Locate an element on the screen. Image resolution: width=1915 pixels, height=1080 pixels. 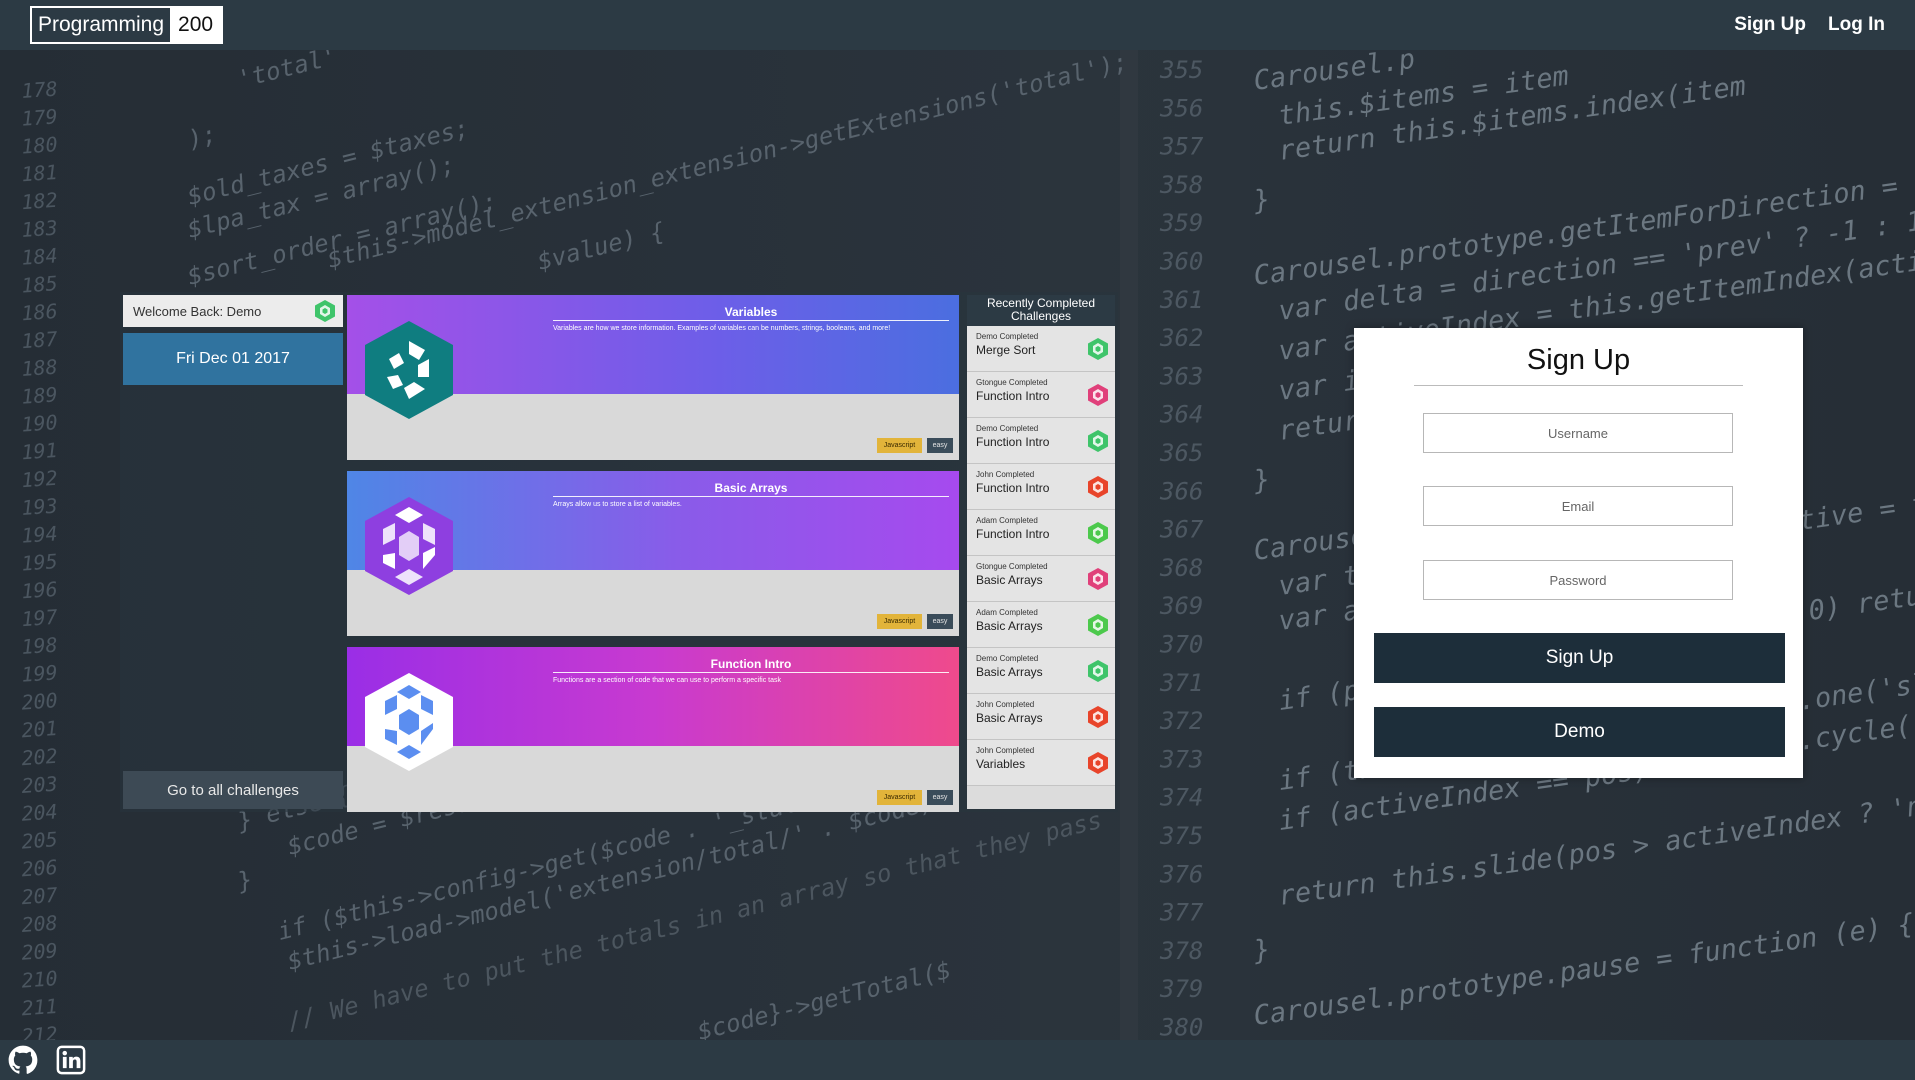
code-line: 365 is located at coordinates (1181, 453).